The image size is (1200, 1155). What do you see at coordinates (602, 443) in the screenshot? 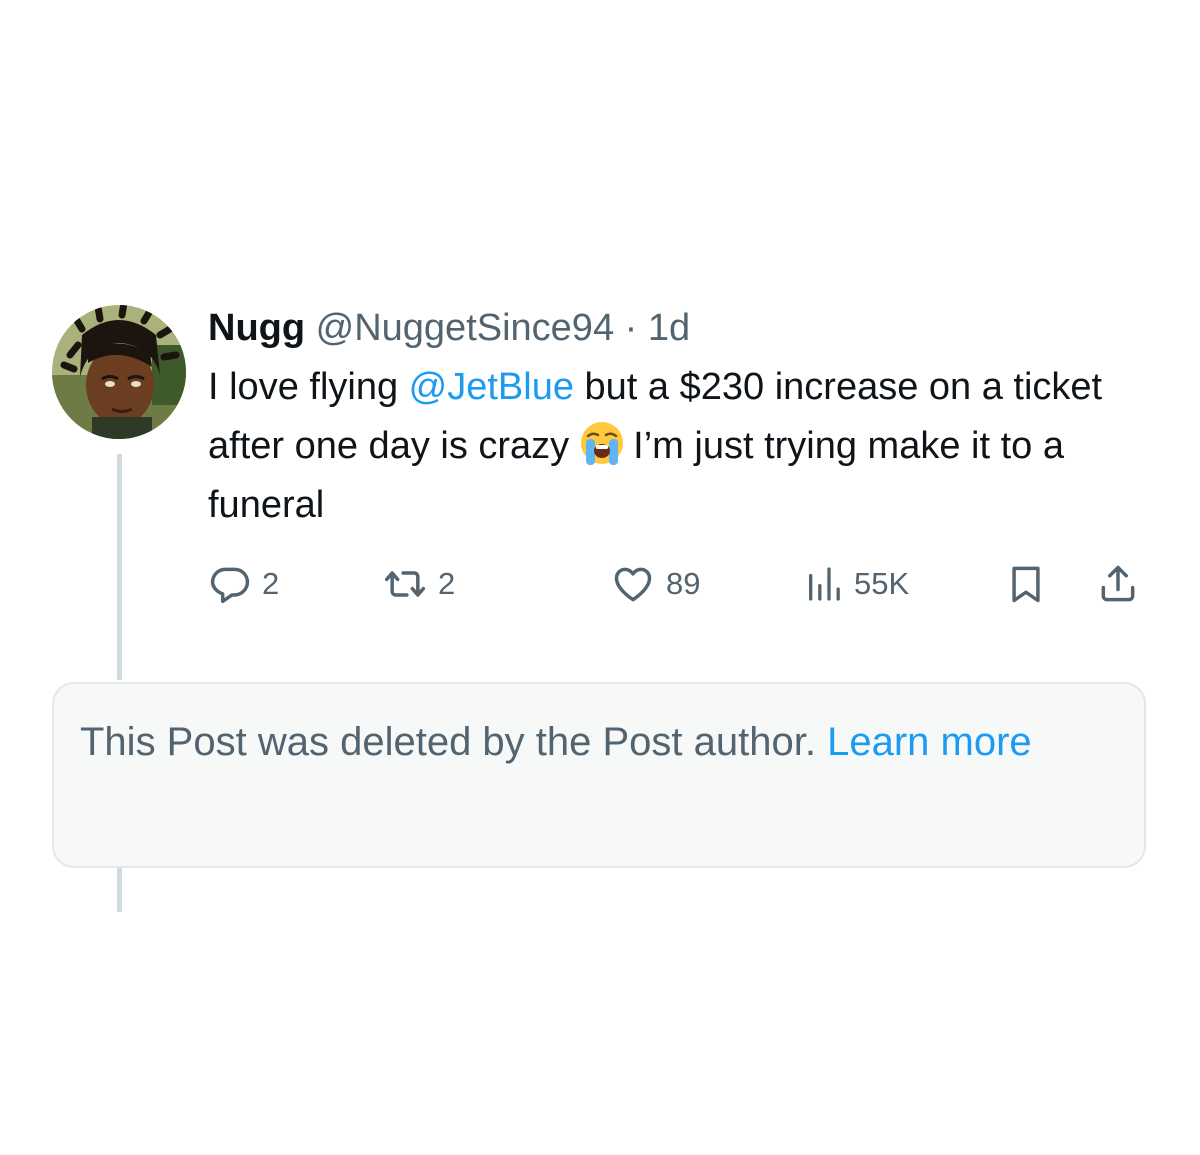
I see `loudly-crying-face-icon` at bounding box center [602, 443].